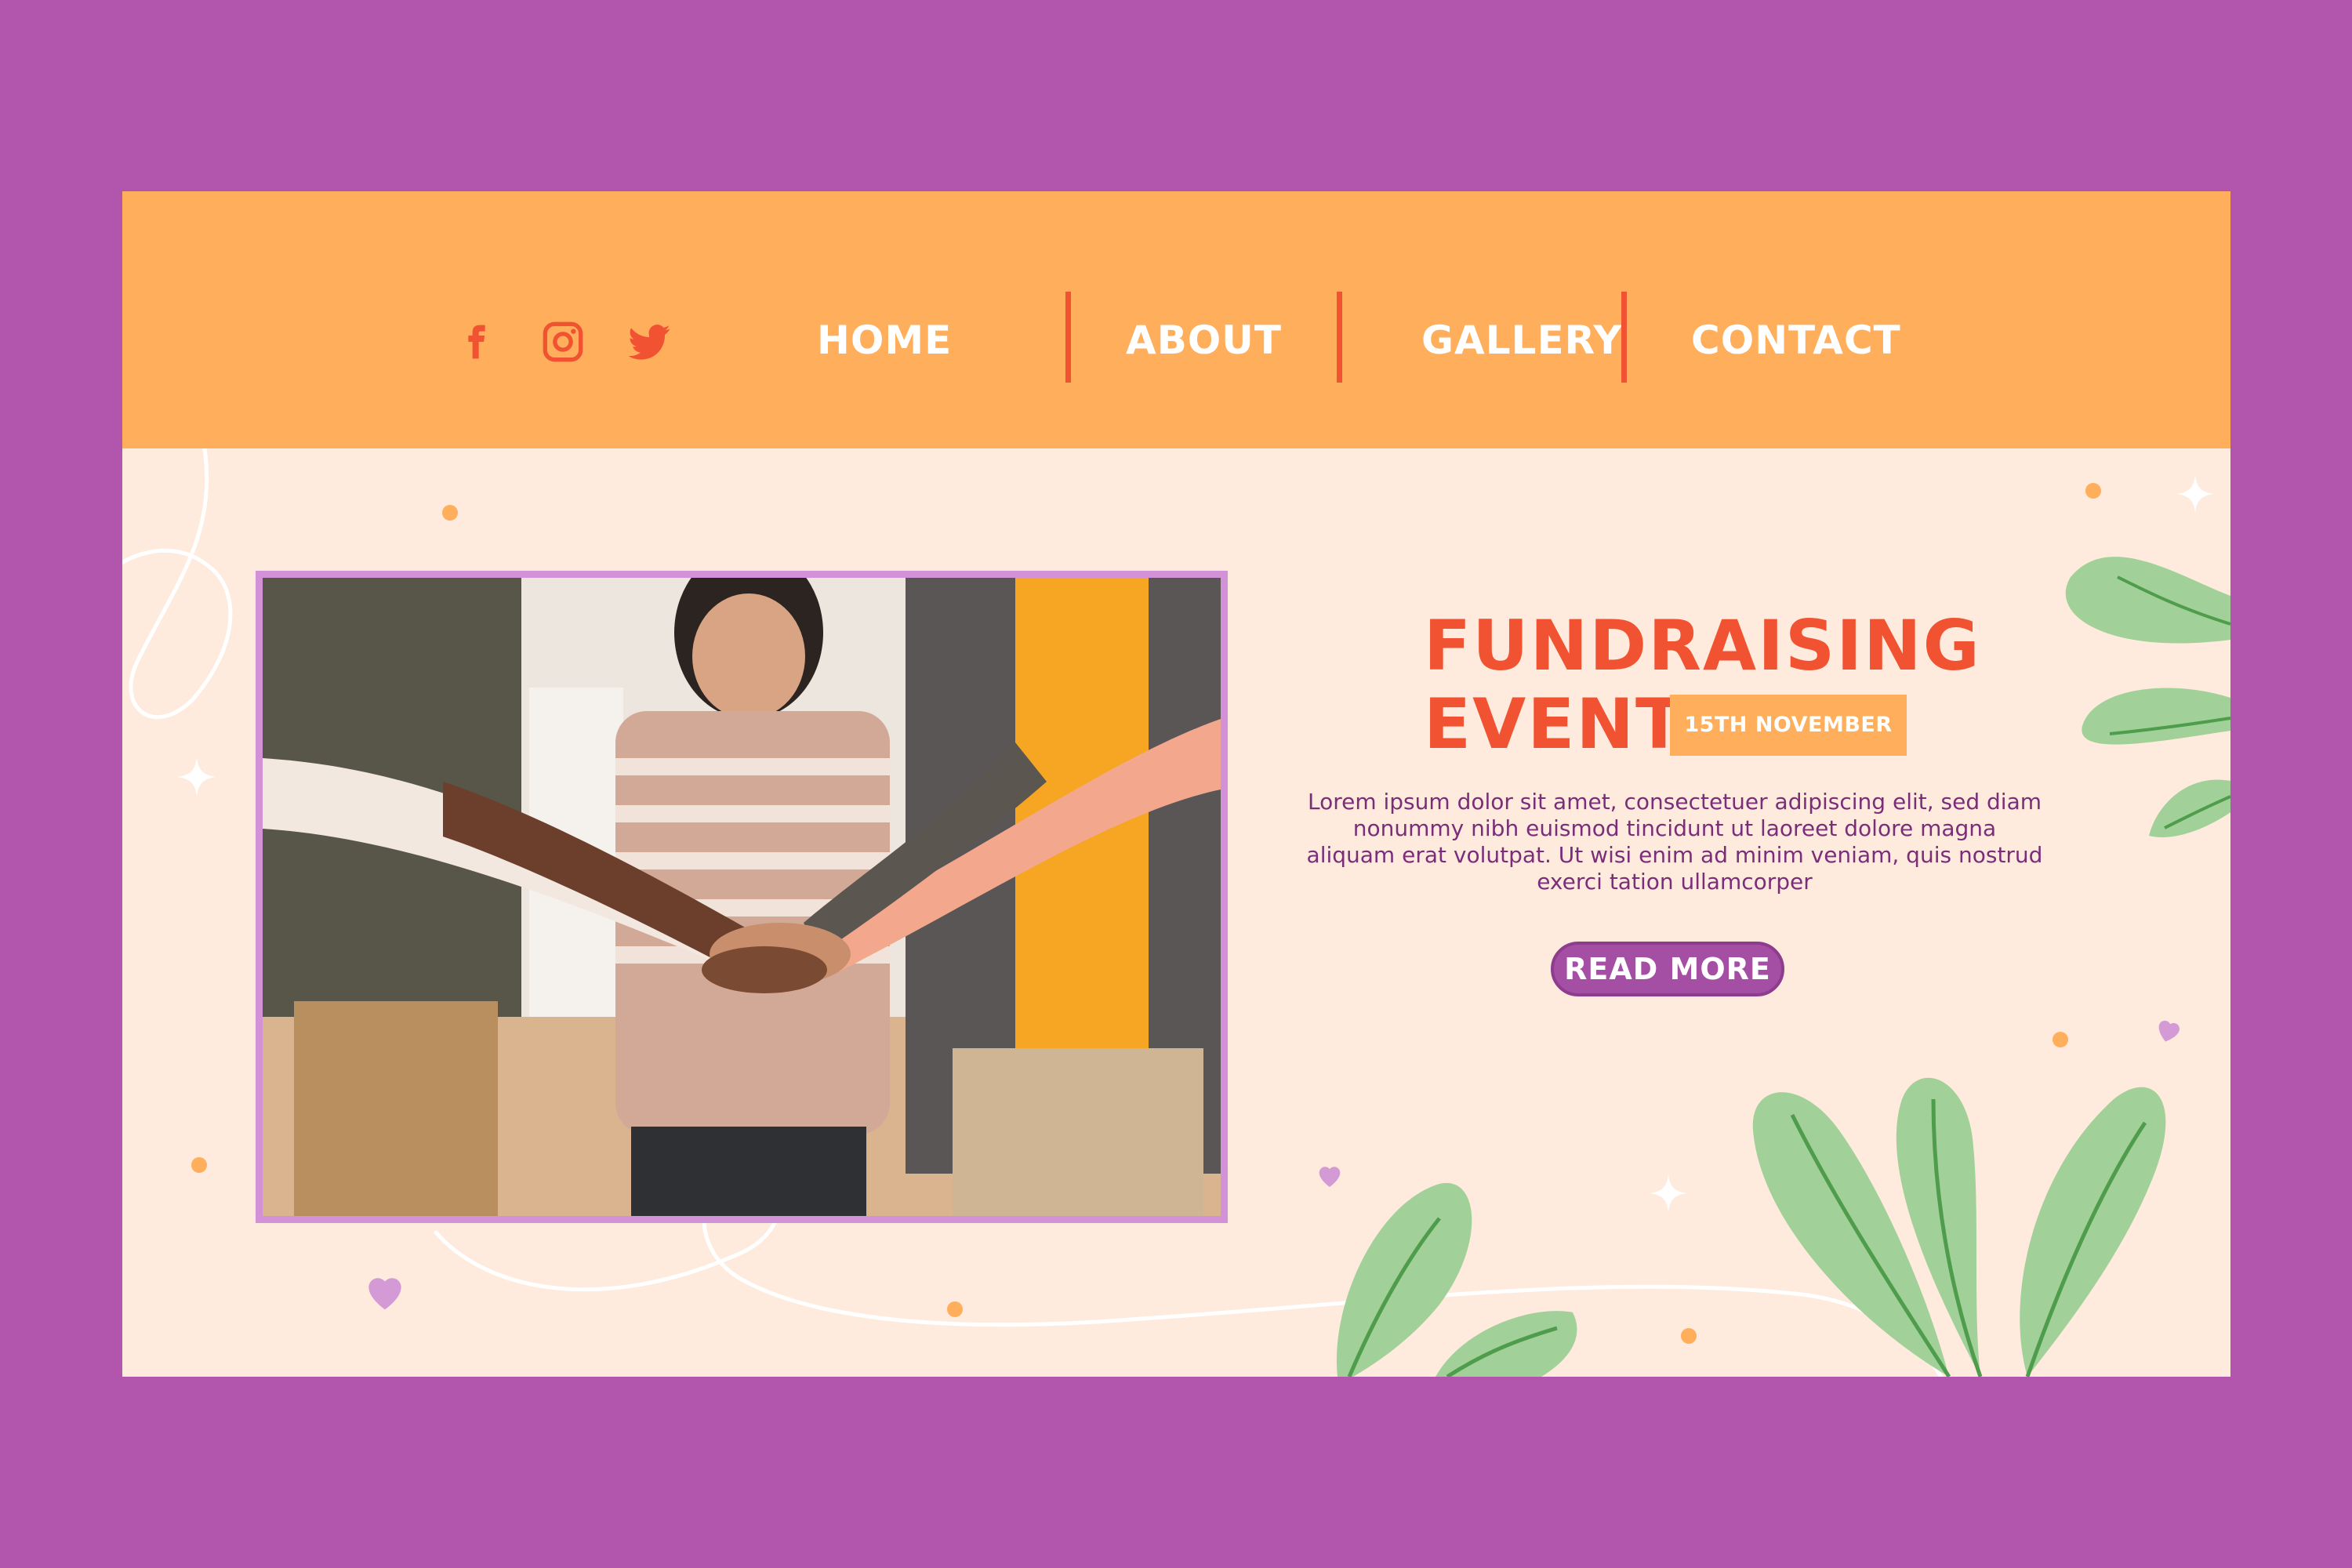  I want to click on facebook-icon, so click(477, 342).